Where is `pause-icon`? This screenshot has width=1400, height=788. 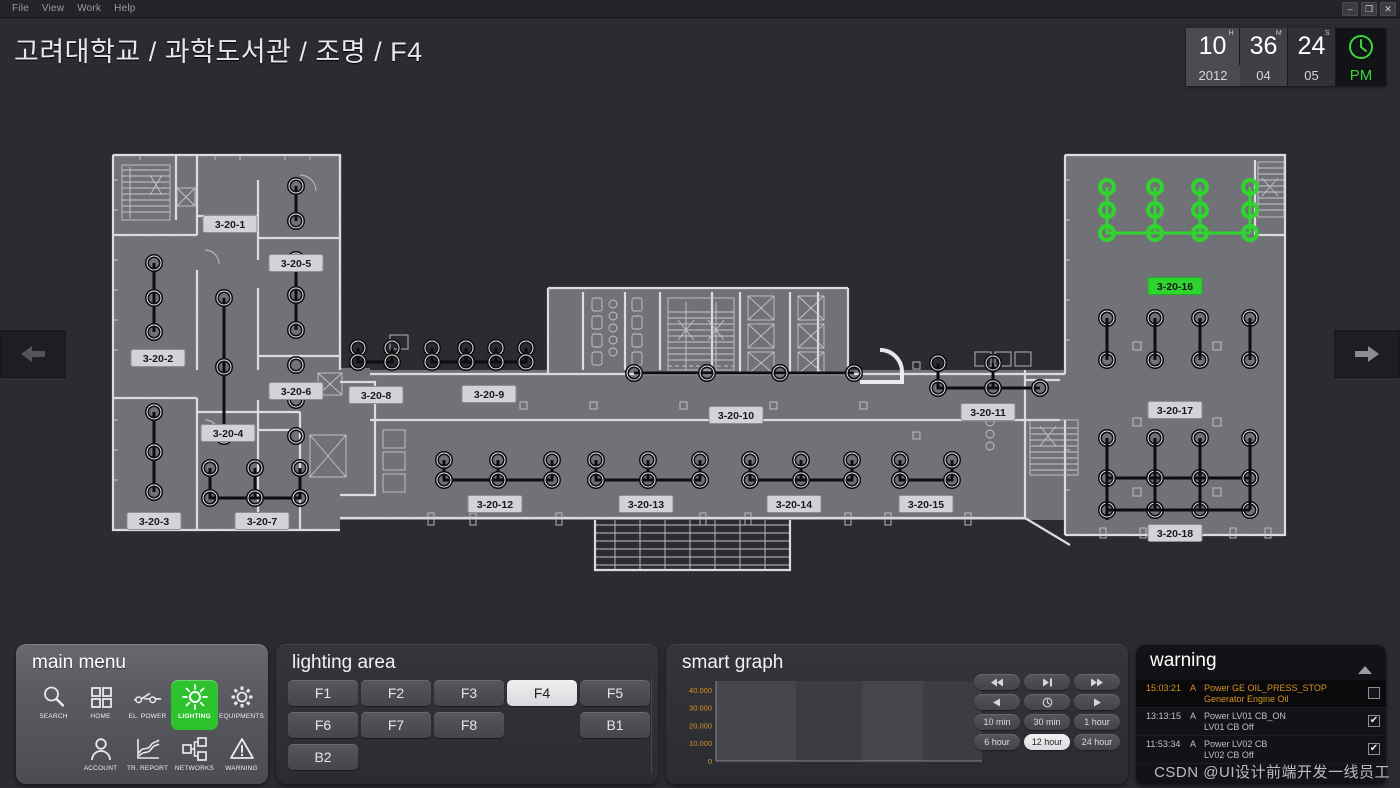
pause-icon is located at coordinates (1047, 682).